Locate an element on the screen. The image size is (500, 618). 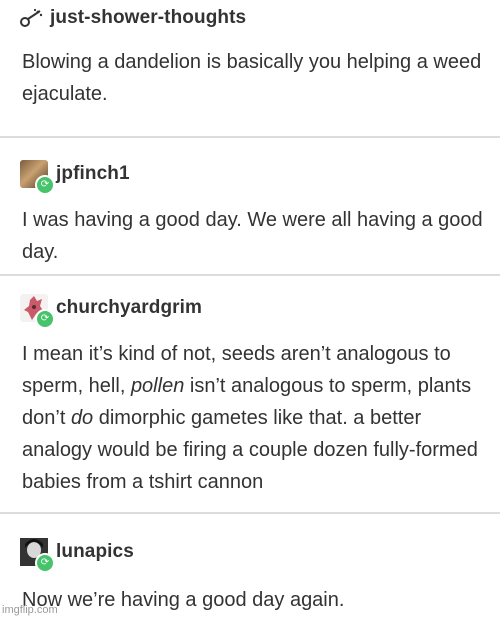
post-header: ⟳ jpfinch1 is located at coordinates (75, 175).